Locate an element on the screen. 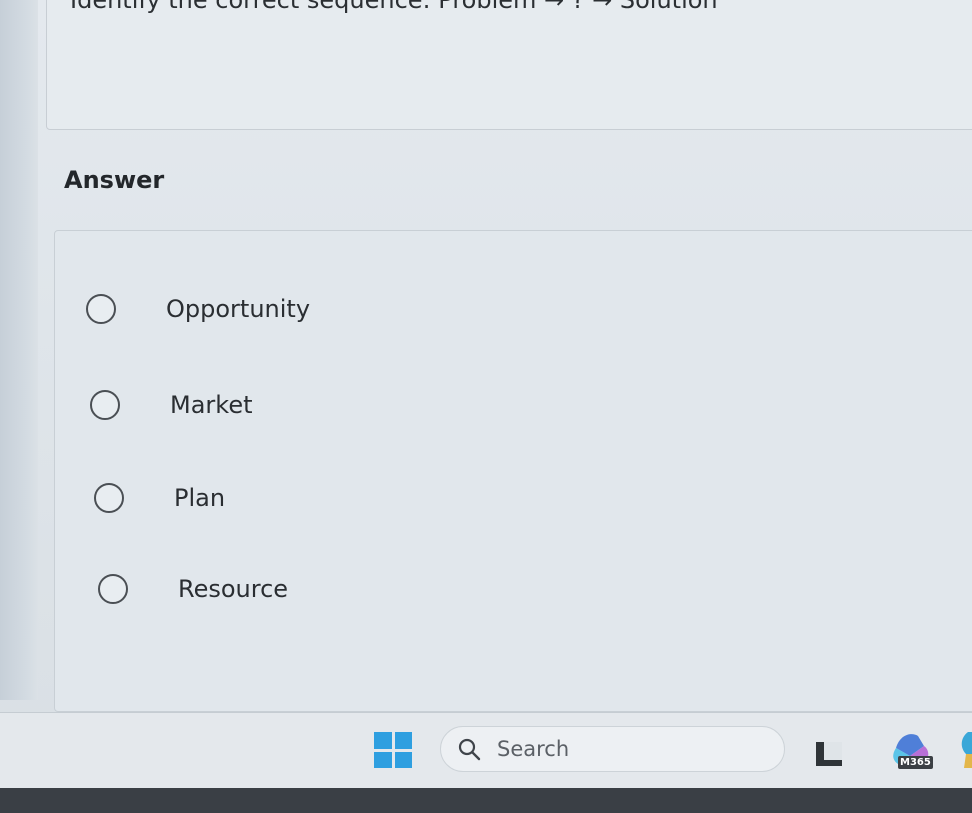 This screenshot has height=813, width=972. option-label: Plan is located at coordinates (200, 498).